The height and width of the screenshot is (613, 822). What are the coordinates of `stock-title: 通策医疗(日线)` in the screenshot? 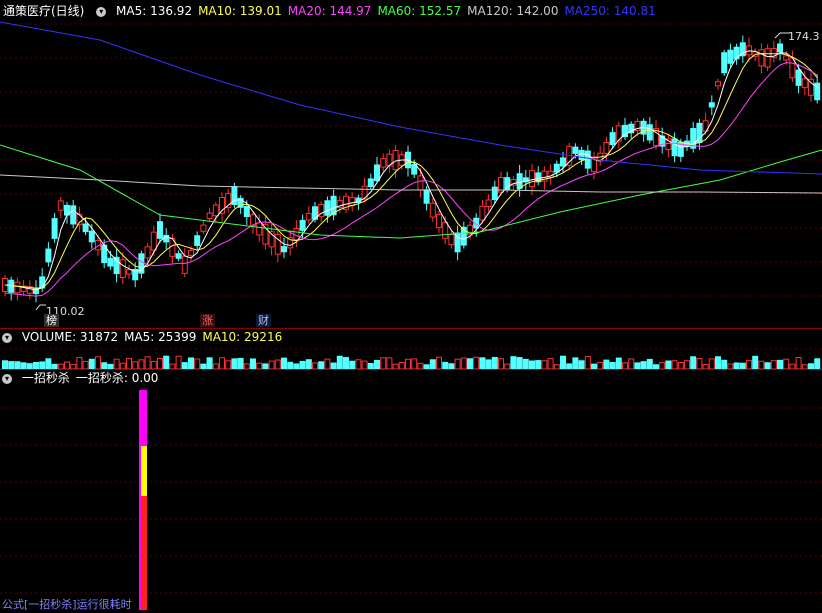 It's located at (44, 11).